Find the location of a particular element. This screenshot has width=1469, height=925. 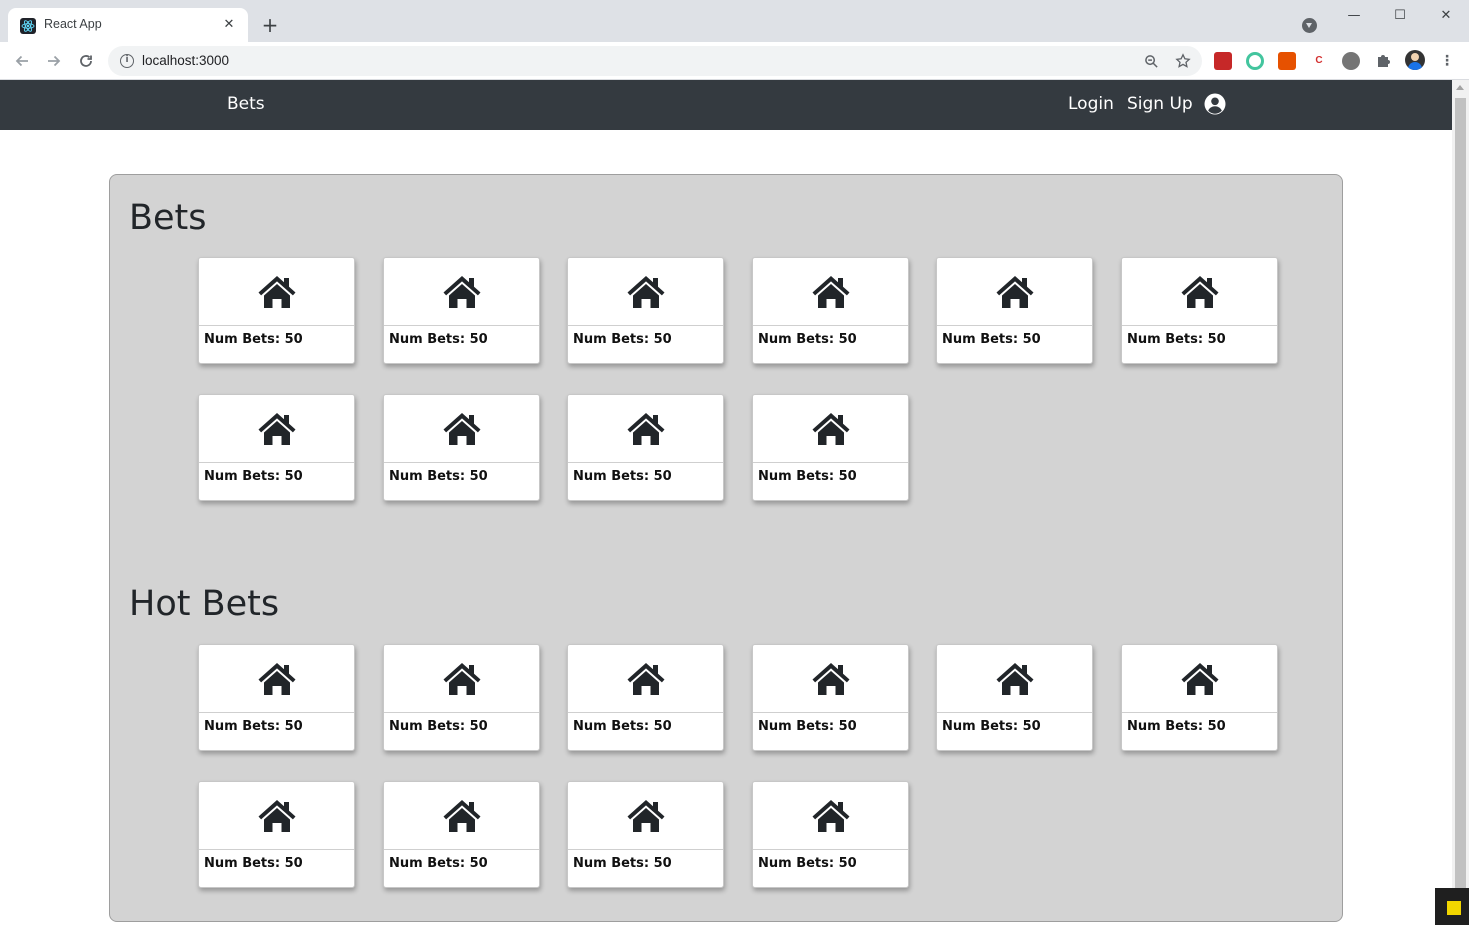

notification-badge-icon is located at coordinates (1454, 908).